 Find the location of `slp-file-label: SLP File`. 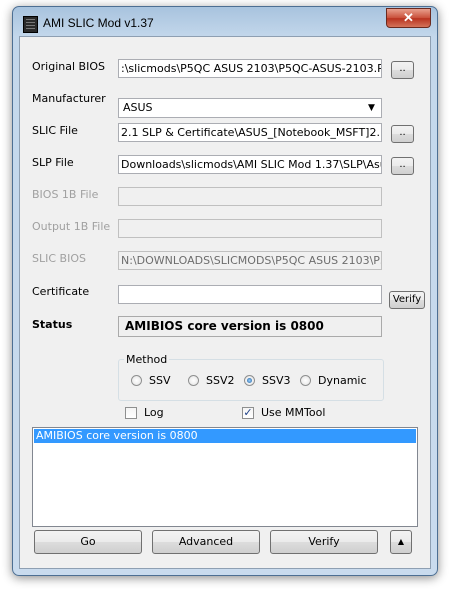

slp-file-label: SLP File is located at coordinates (53, 162).